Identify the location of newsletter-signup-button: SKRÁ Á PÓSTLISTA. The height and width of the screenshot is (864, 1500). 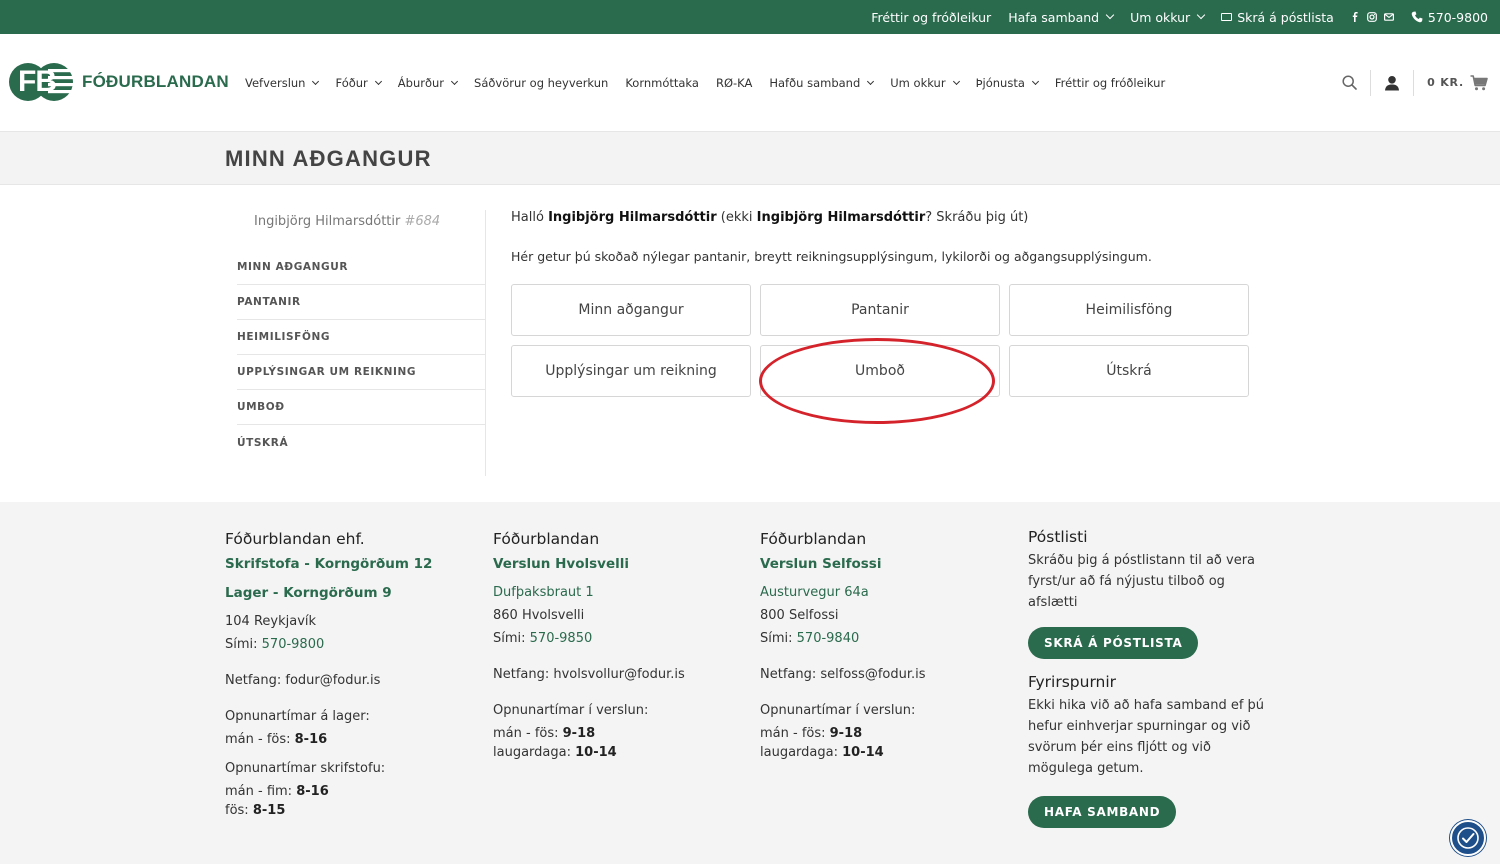
(1113, 643).